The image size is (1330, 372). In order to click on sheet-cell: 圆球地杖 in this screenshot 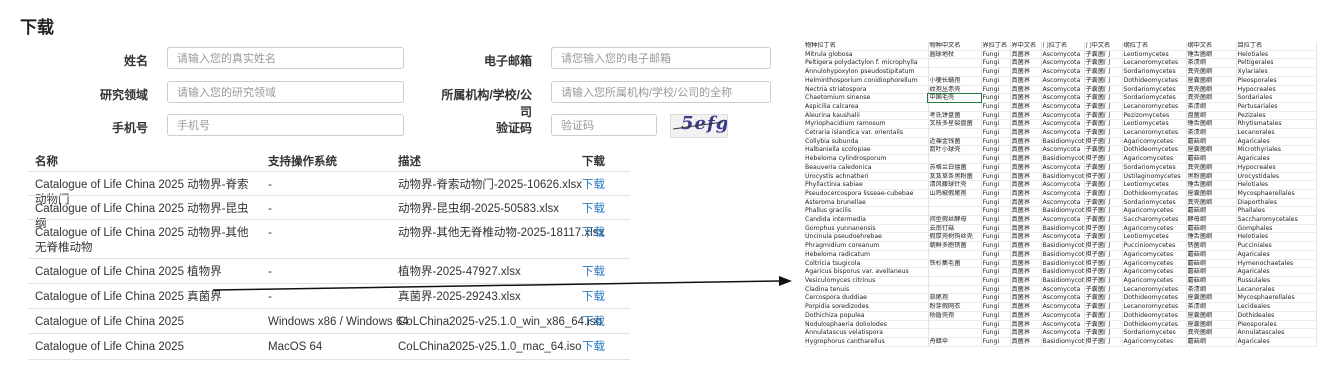, I will do `click(955, 55)`.